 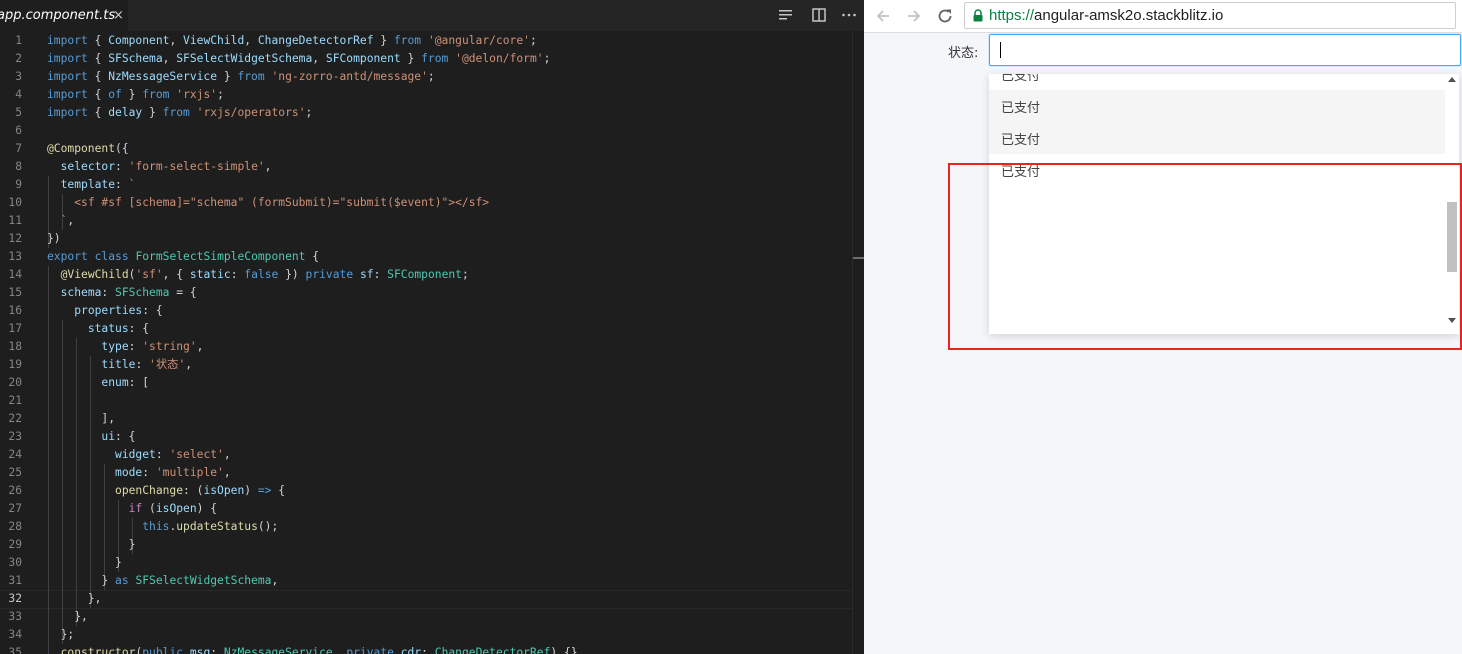 I want to click on more-actions-icon, so click(x=849, y=15).